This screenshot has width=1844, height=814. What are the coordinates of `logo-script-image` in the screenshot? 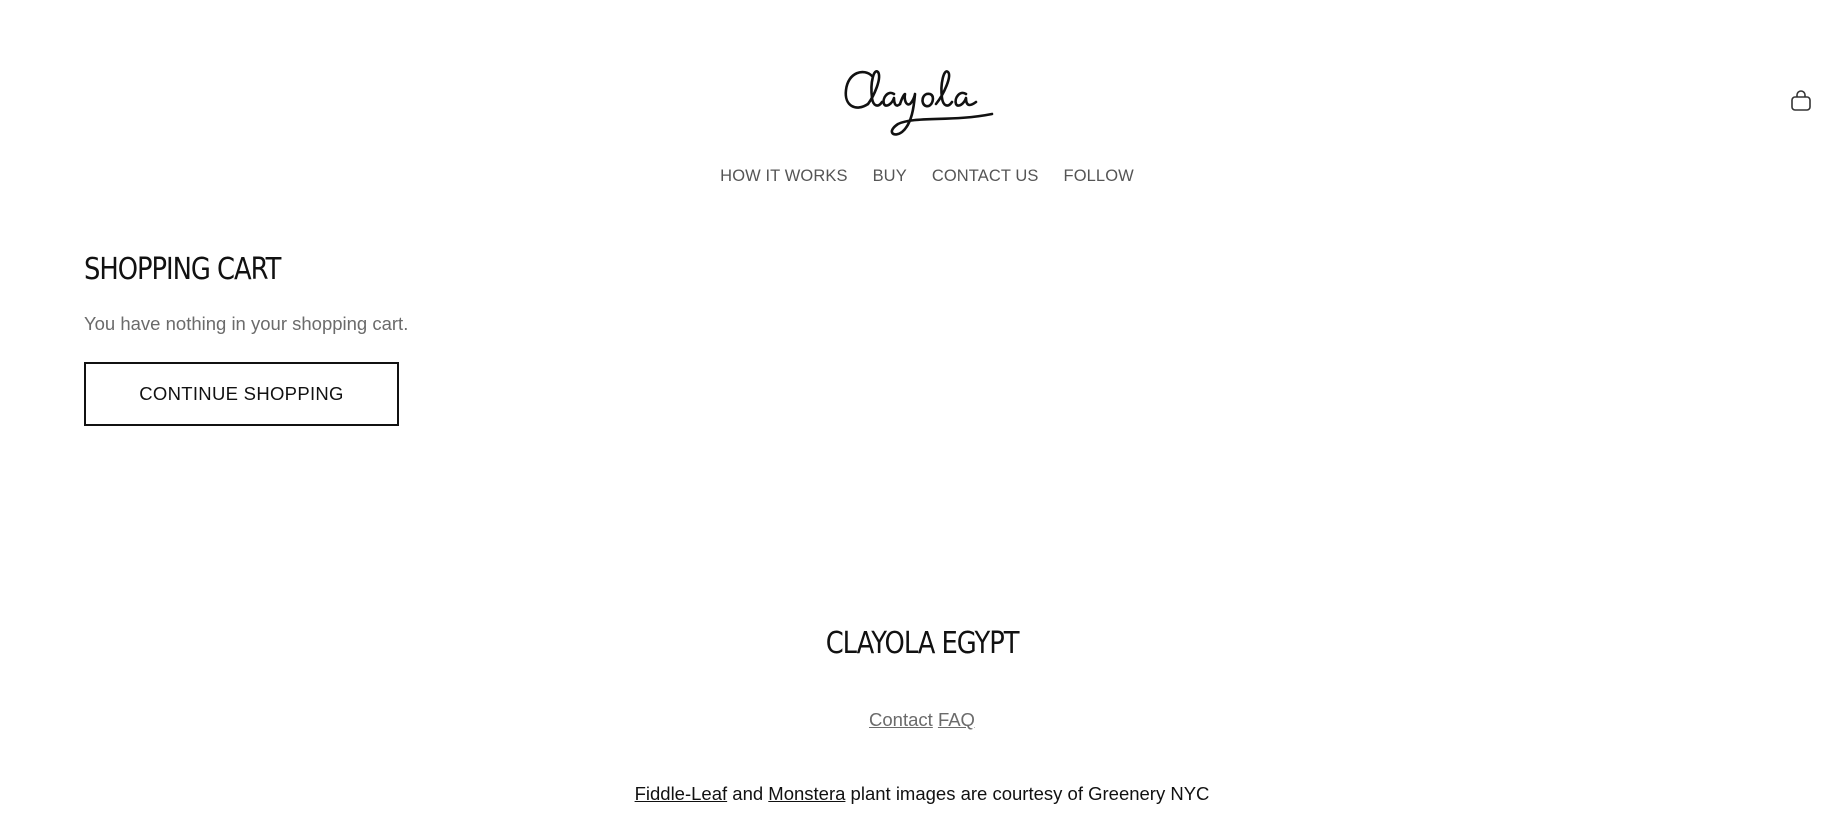 It's located at (919, 103).